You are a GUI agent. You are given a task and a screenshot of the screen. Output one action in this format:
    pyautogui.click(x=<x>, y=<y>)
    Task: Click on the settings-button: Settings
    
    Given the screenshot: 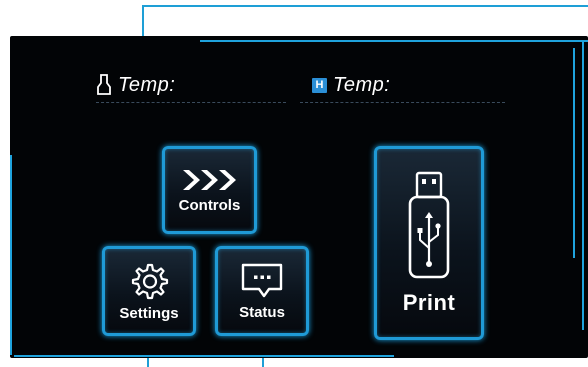 What is the action you would take?
    pyautogui.click(x=149, y=291)
    